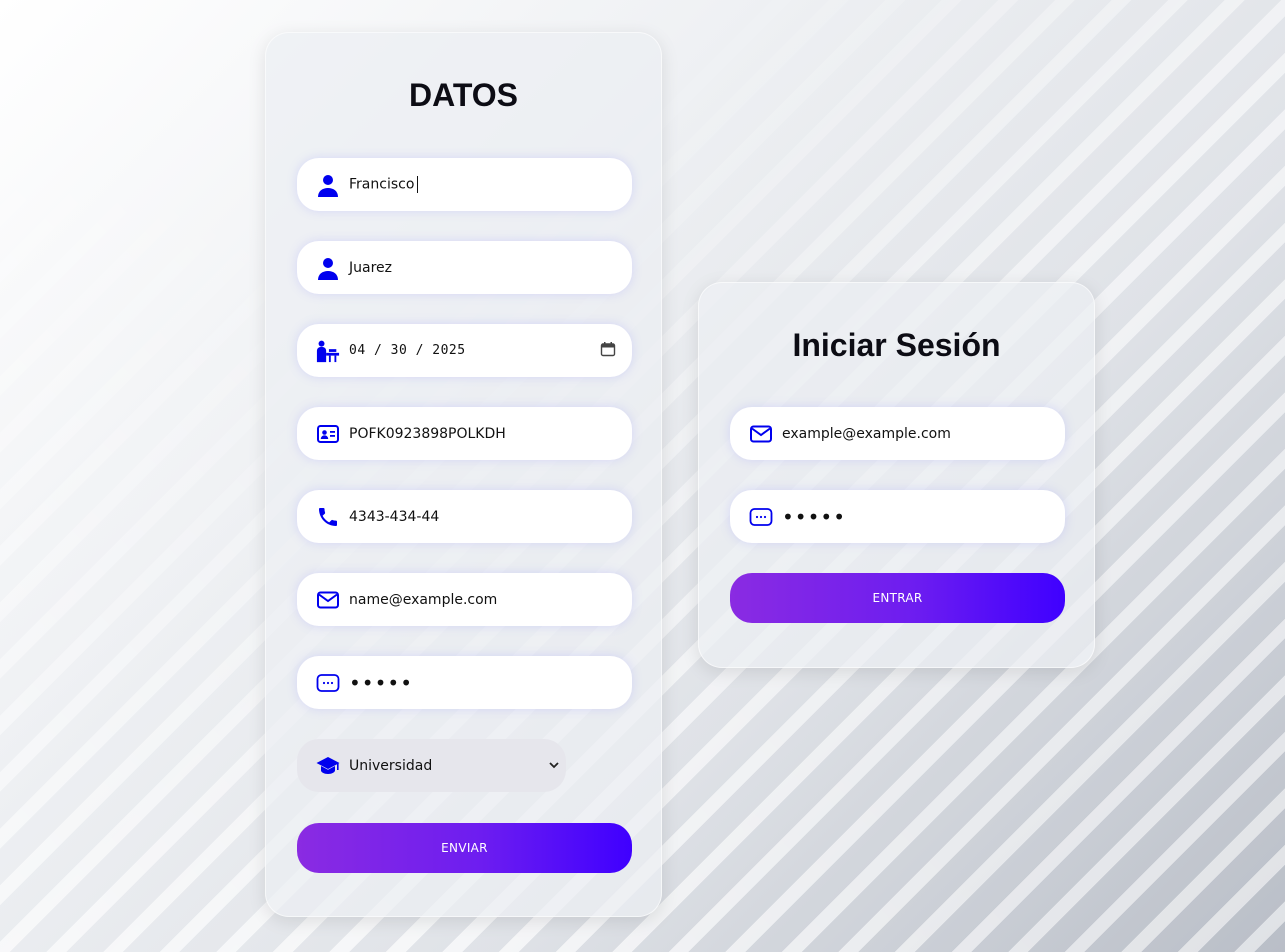 This screenshot has width=1285, height=952. What do you see at coordinates (381, 682) in the screenshot?
I see `password-value: •••••` at bounding box center [381, 682].